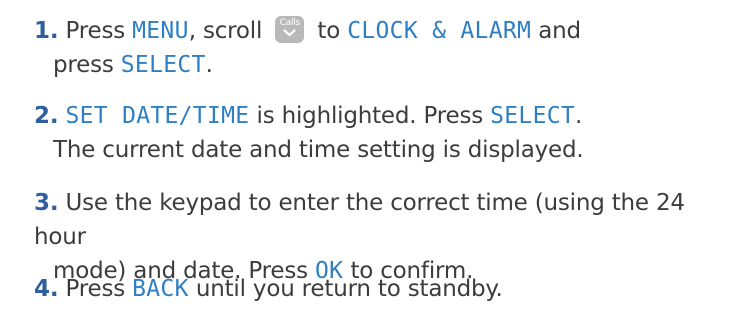  Describe the element at coordinates (46, 289) in the screenshot. I see `step-number: 4.` at that location.